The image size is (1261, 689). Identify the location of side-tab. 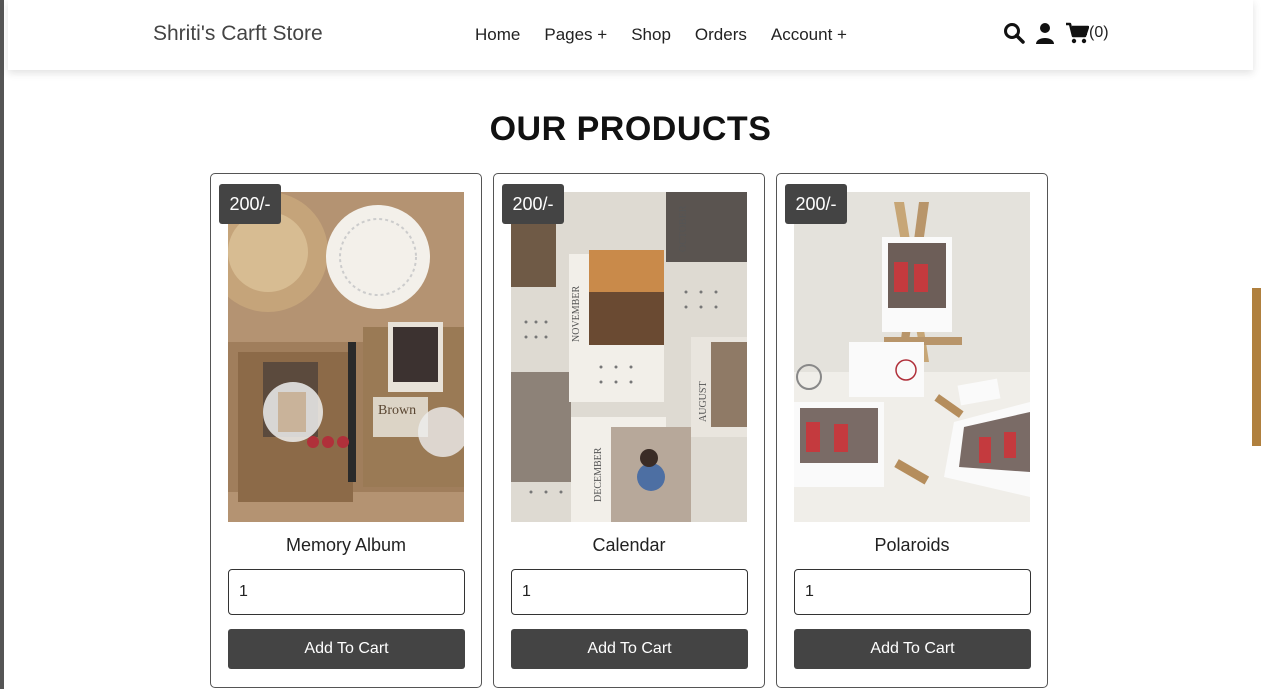
(1256, 367).